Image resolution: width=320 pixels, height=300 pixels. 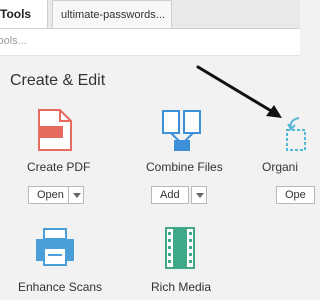 I want to click on tab-tools: Tools, so click(x=24, y=14).